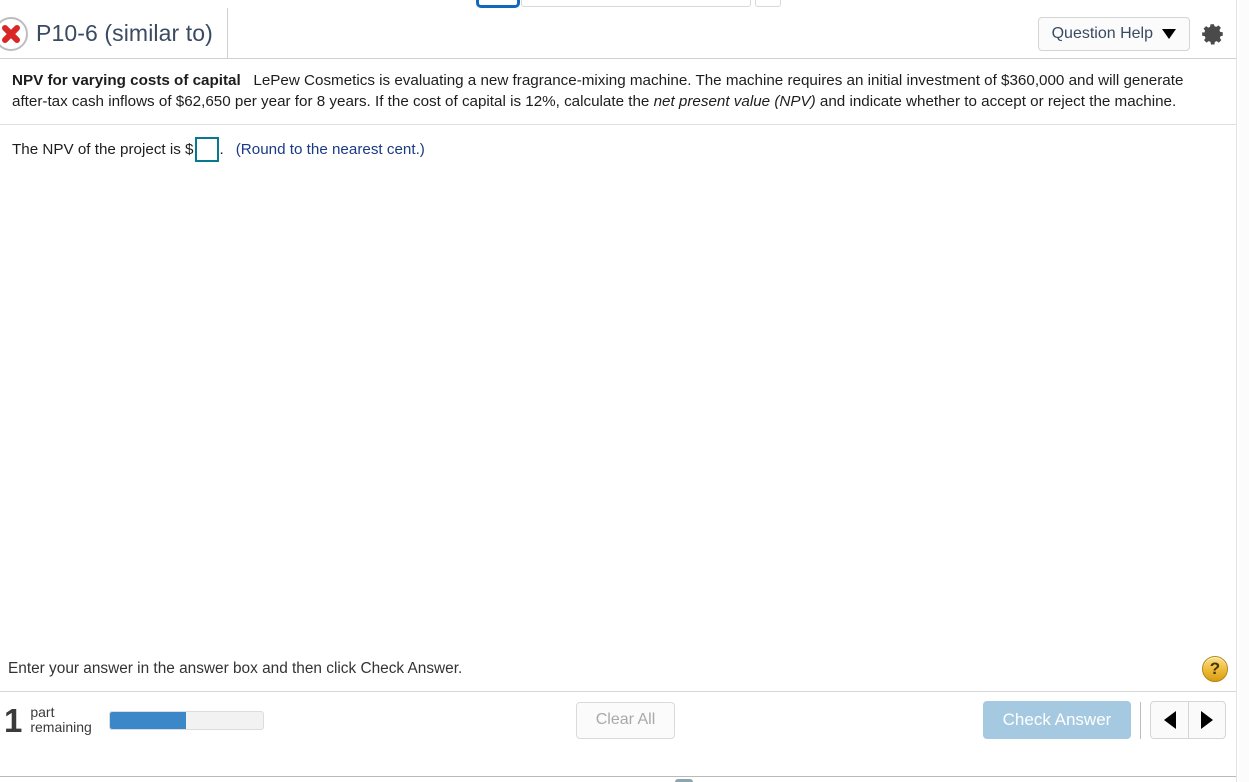 The width and height of the screenshot is (1249, 782). What do you see at coordinates (618, 779) in the screenshot?
I see `bottom-page-sliver` at bounding box center [618, 779].